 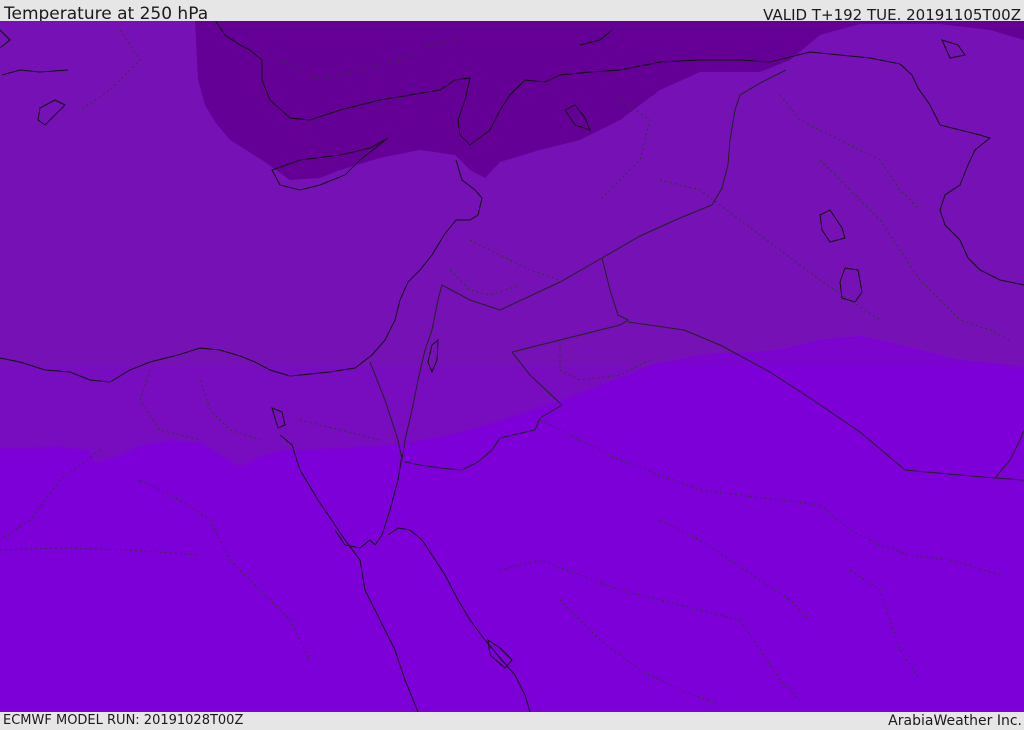 What do you see at coordinates (955, 721) in the screenshot?
I see `credit-label: ArabiaWeather Inc.` at bounding box center [955, 721].